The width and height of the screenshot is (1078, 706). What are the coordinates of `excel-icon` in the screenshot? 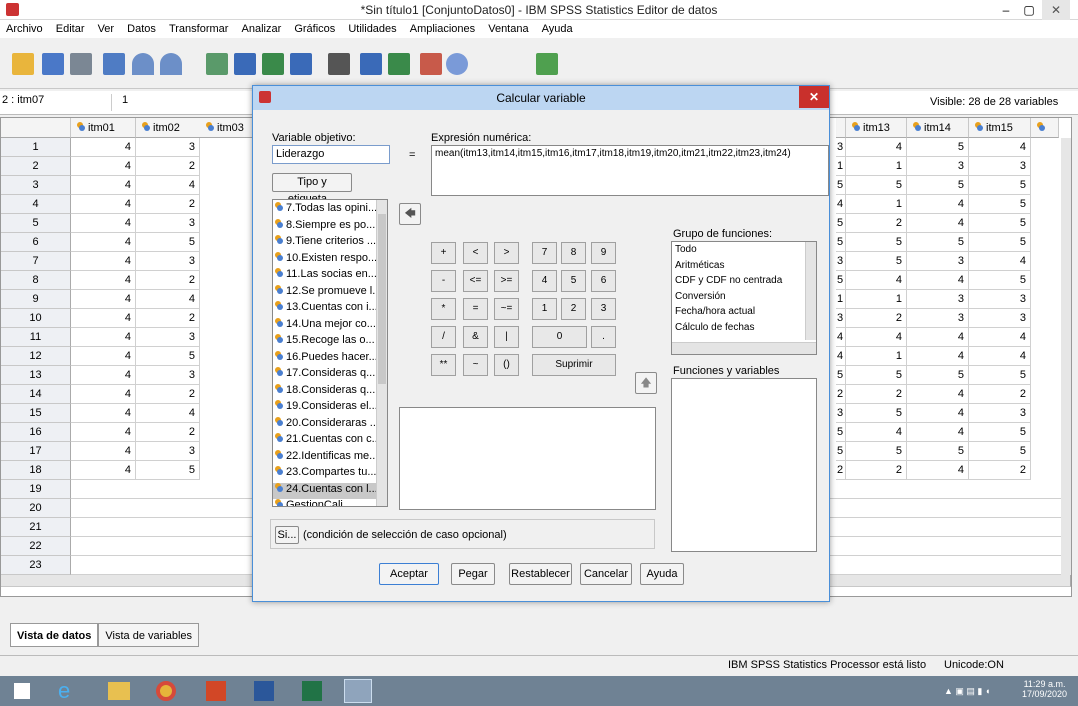 It's located at (312, 691).